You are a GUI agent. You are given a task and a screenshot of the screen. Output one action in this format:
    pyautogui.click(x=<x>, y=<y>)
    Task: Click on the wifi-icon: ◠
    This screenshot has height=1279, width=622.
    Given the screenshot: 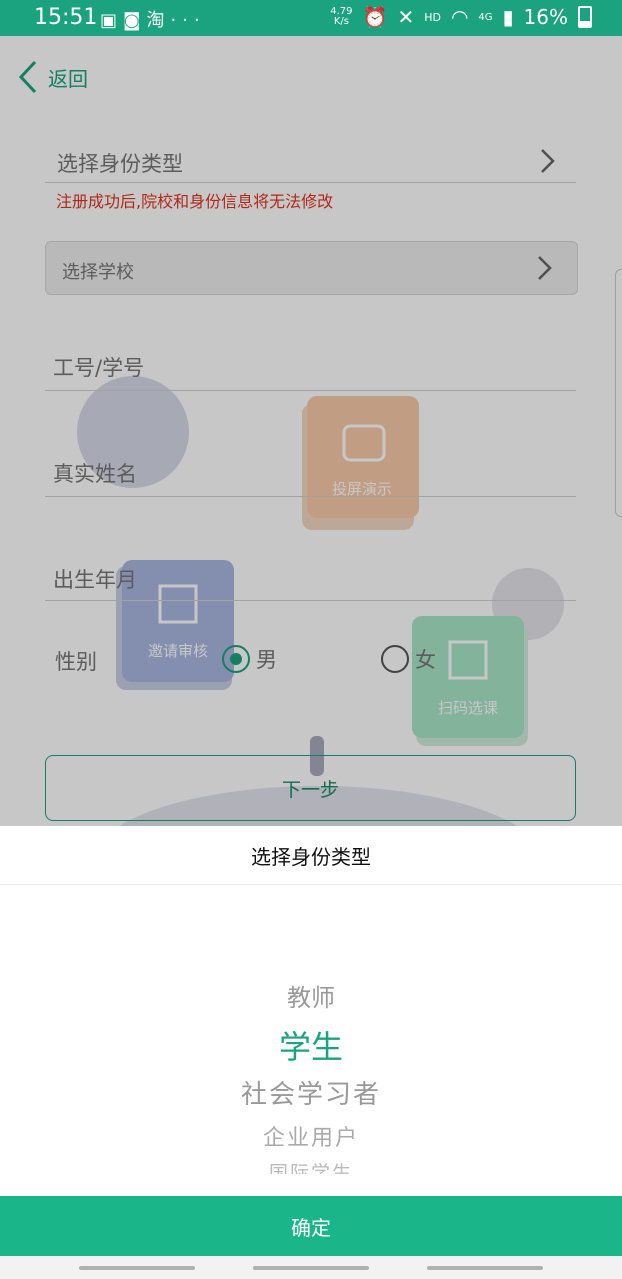 What is the action you would take?
    pyautogui.click(x=459, y=17)
    